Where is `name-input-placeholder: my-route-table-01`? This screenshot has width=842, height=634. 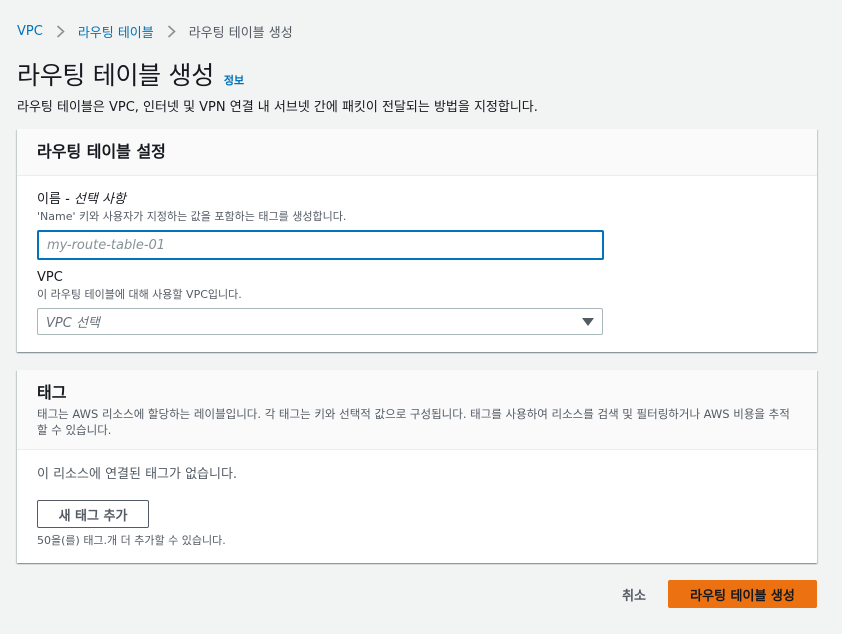 name-input-placeholder: my-route-table-01 is located at coordinates (106, 245).